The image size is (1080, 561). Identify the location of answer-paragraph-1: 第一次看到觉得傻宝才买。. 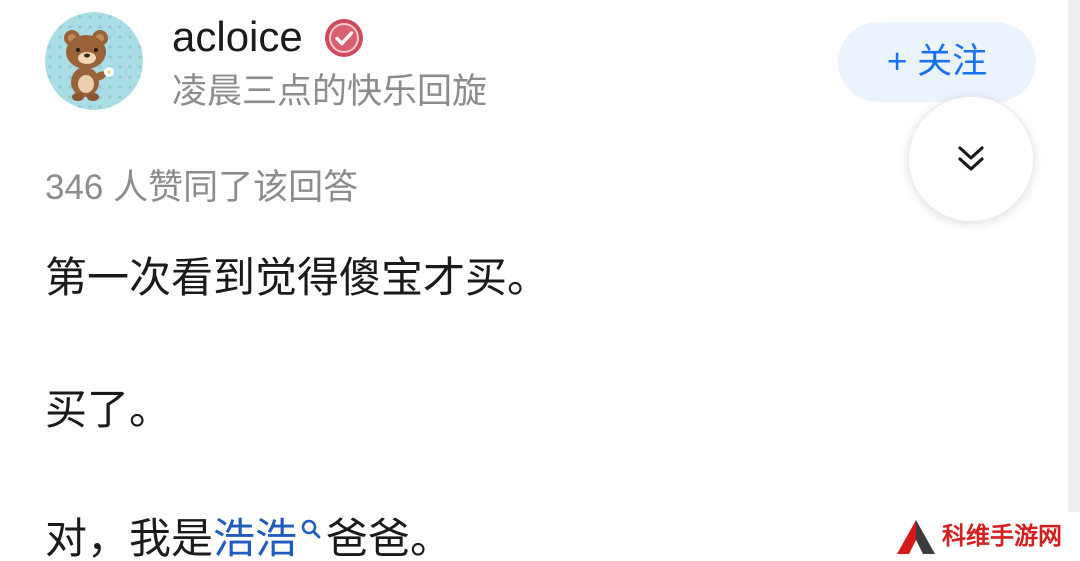
(297, 277).